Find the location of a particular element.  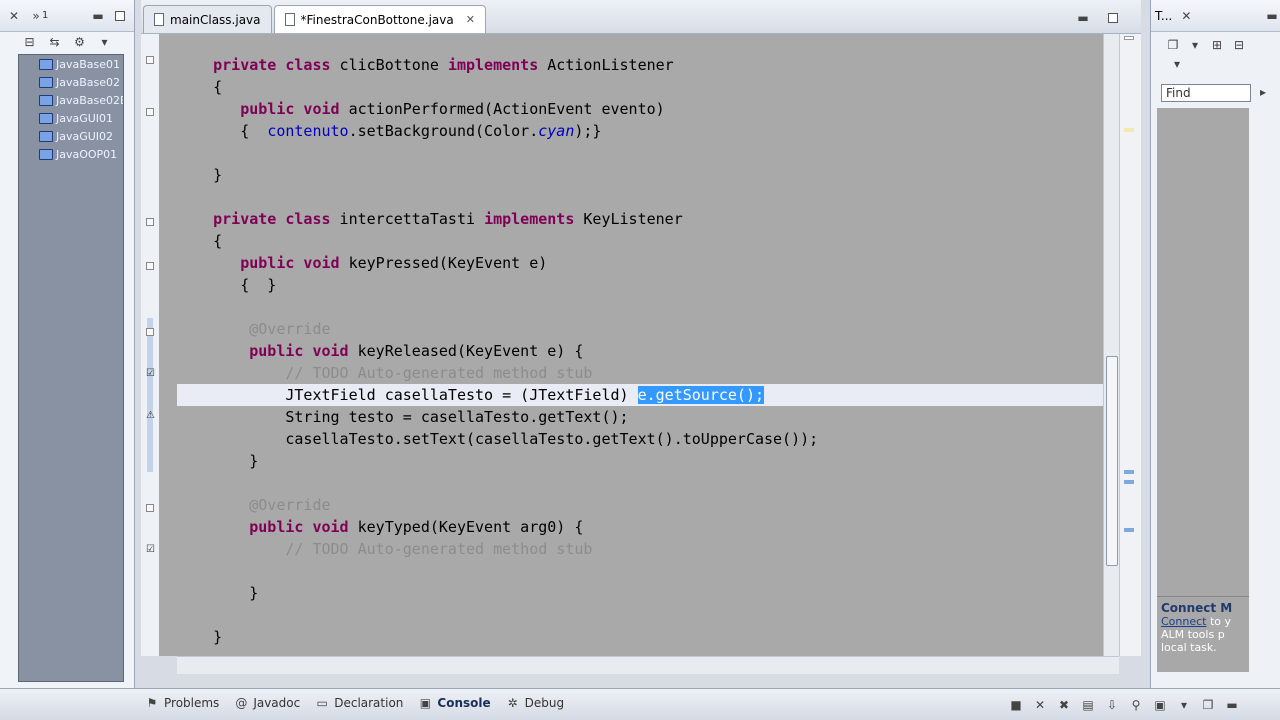

connect-link: Connect is located at coordinates (1183, 621).